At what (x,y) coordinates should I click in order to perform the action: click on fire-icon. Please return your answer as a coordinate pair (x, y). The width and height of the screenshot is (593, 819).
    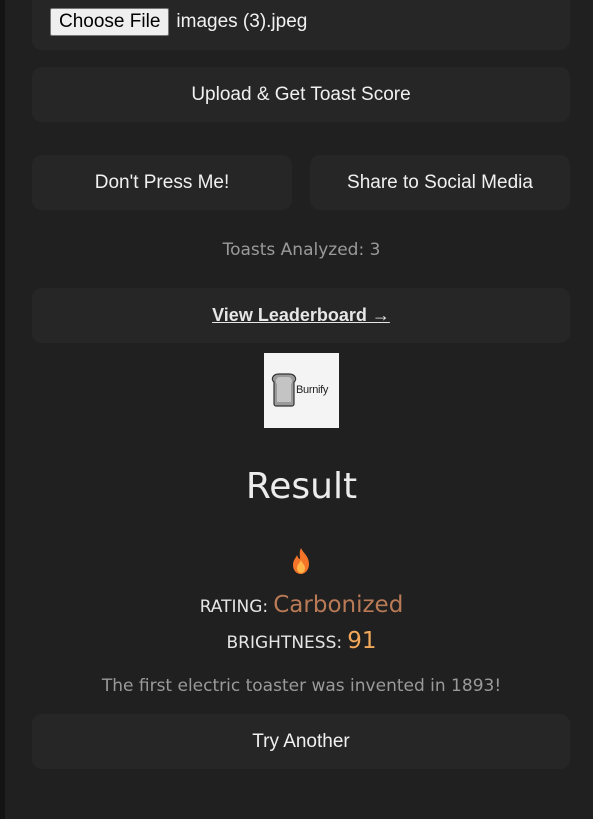
    Looking at the image, I should click on (301, 563).